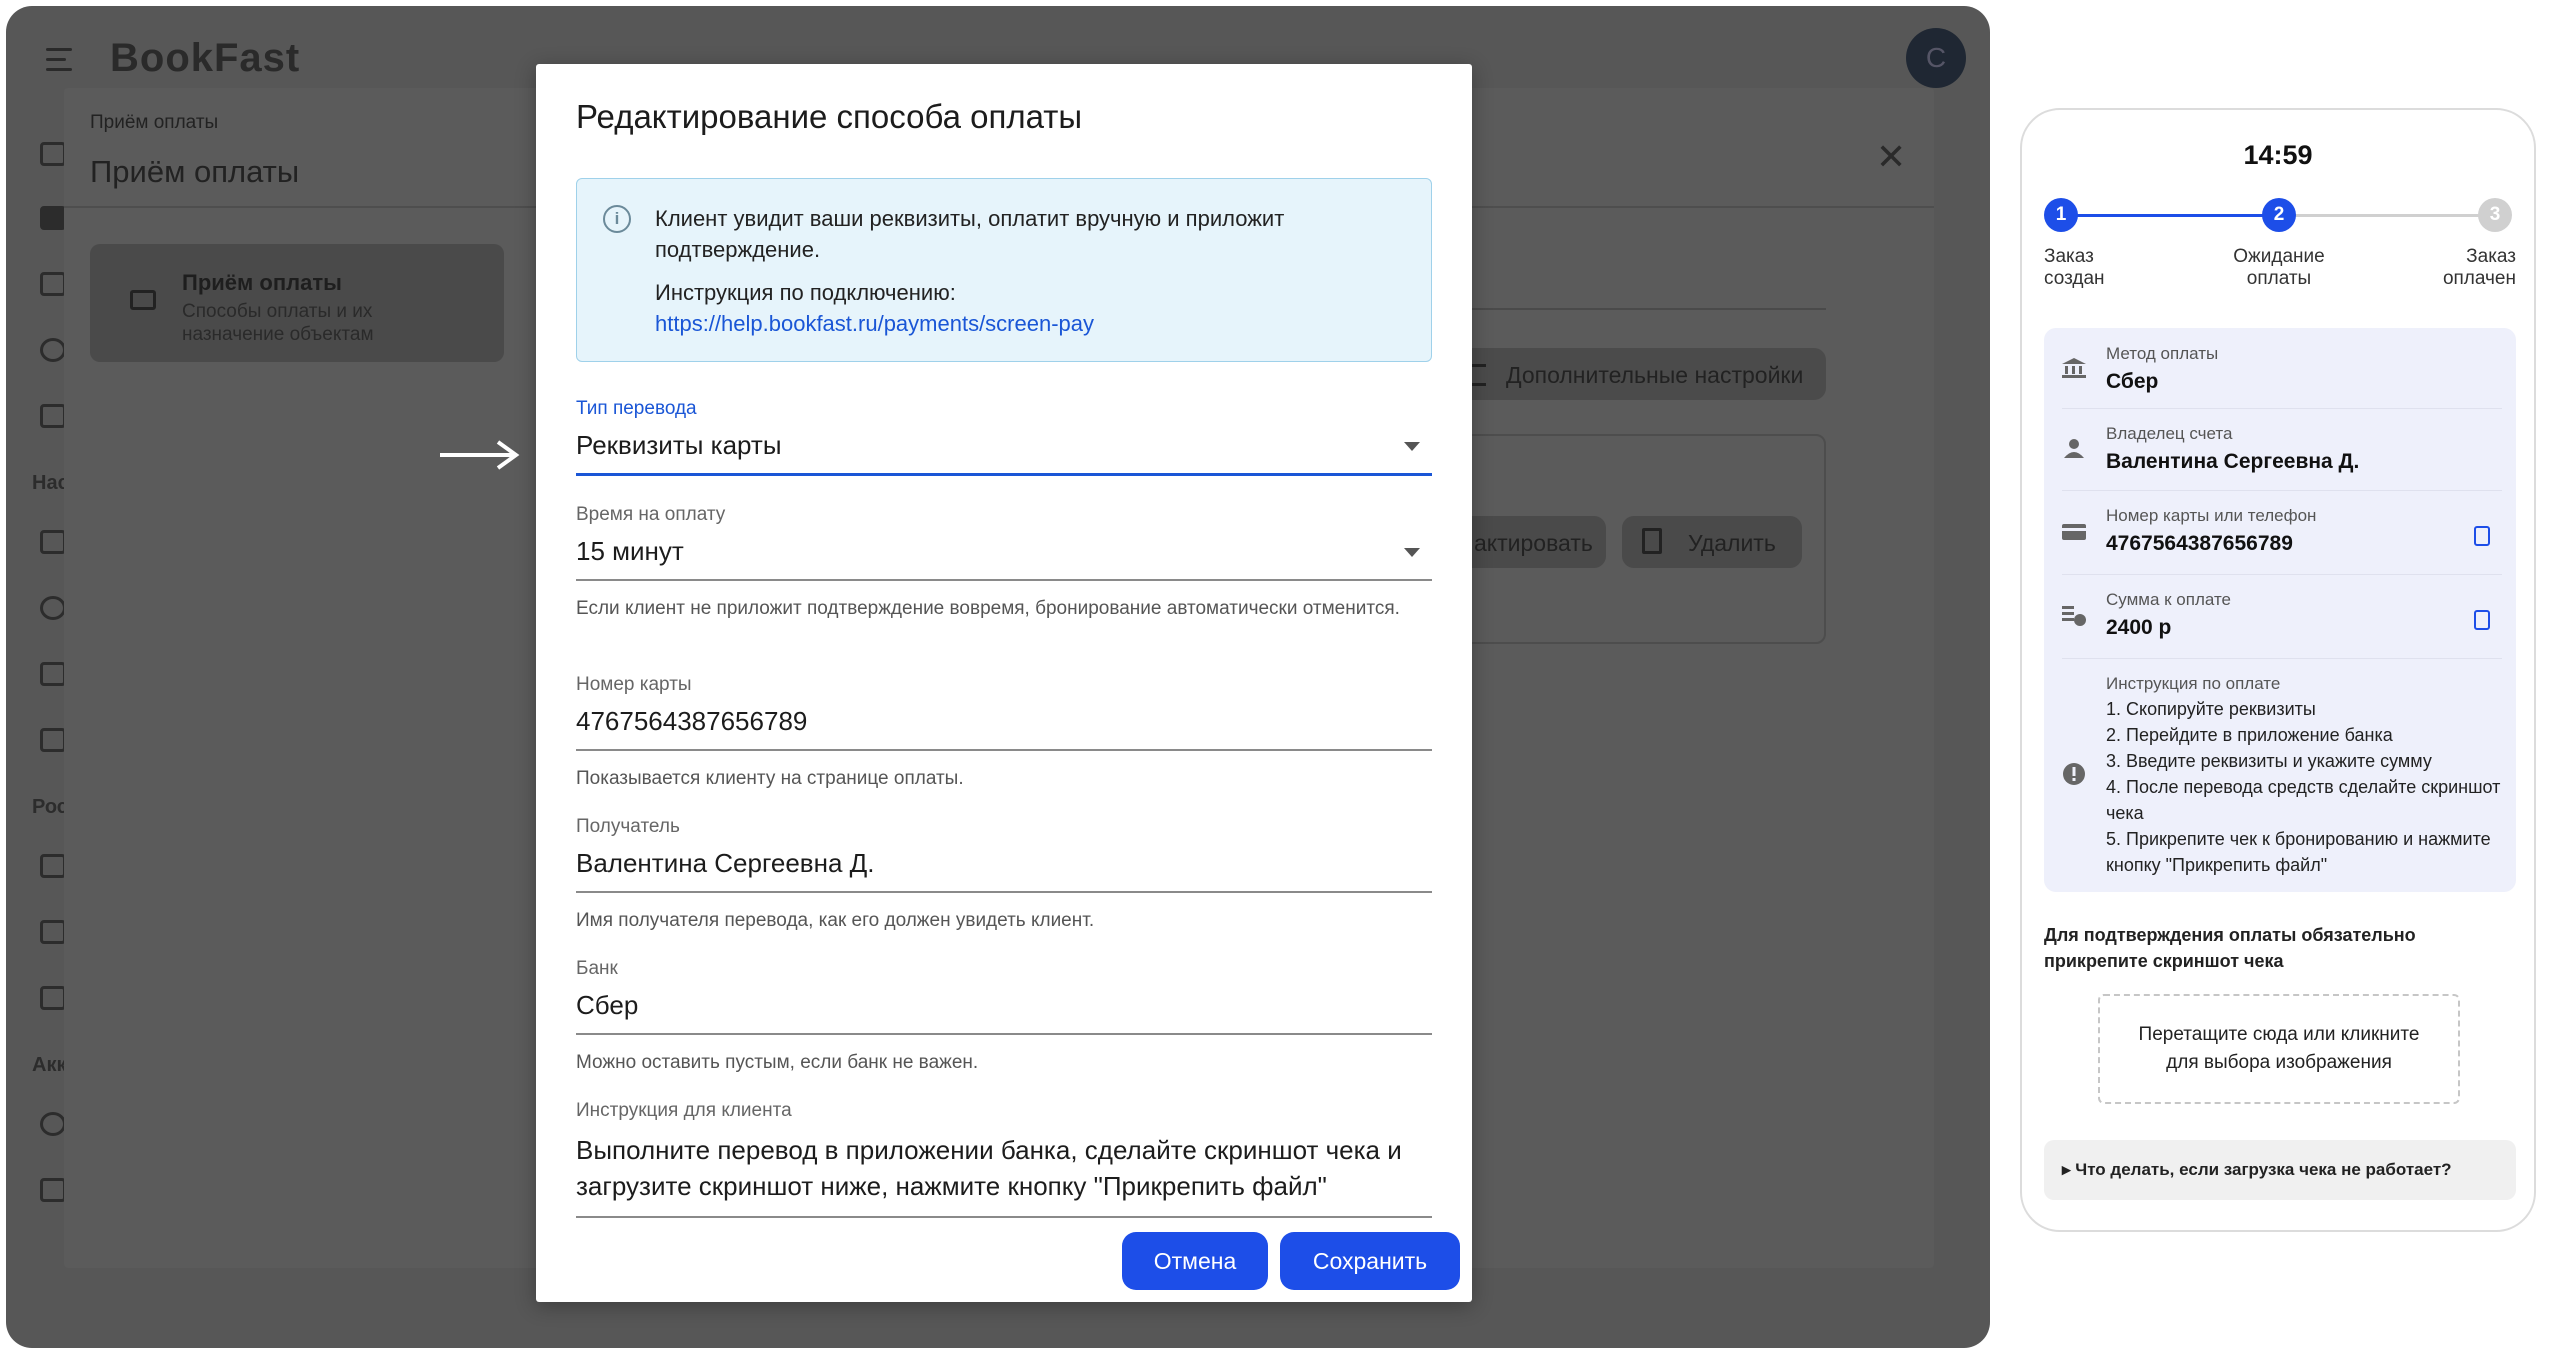 The width and height of the screenshot is (2560, 1348). Describe the element at coordinates (2495, 215) in the screenshot. I see `step-3-dot: 3` at that location.